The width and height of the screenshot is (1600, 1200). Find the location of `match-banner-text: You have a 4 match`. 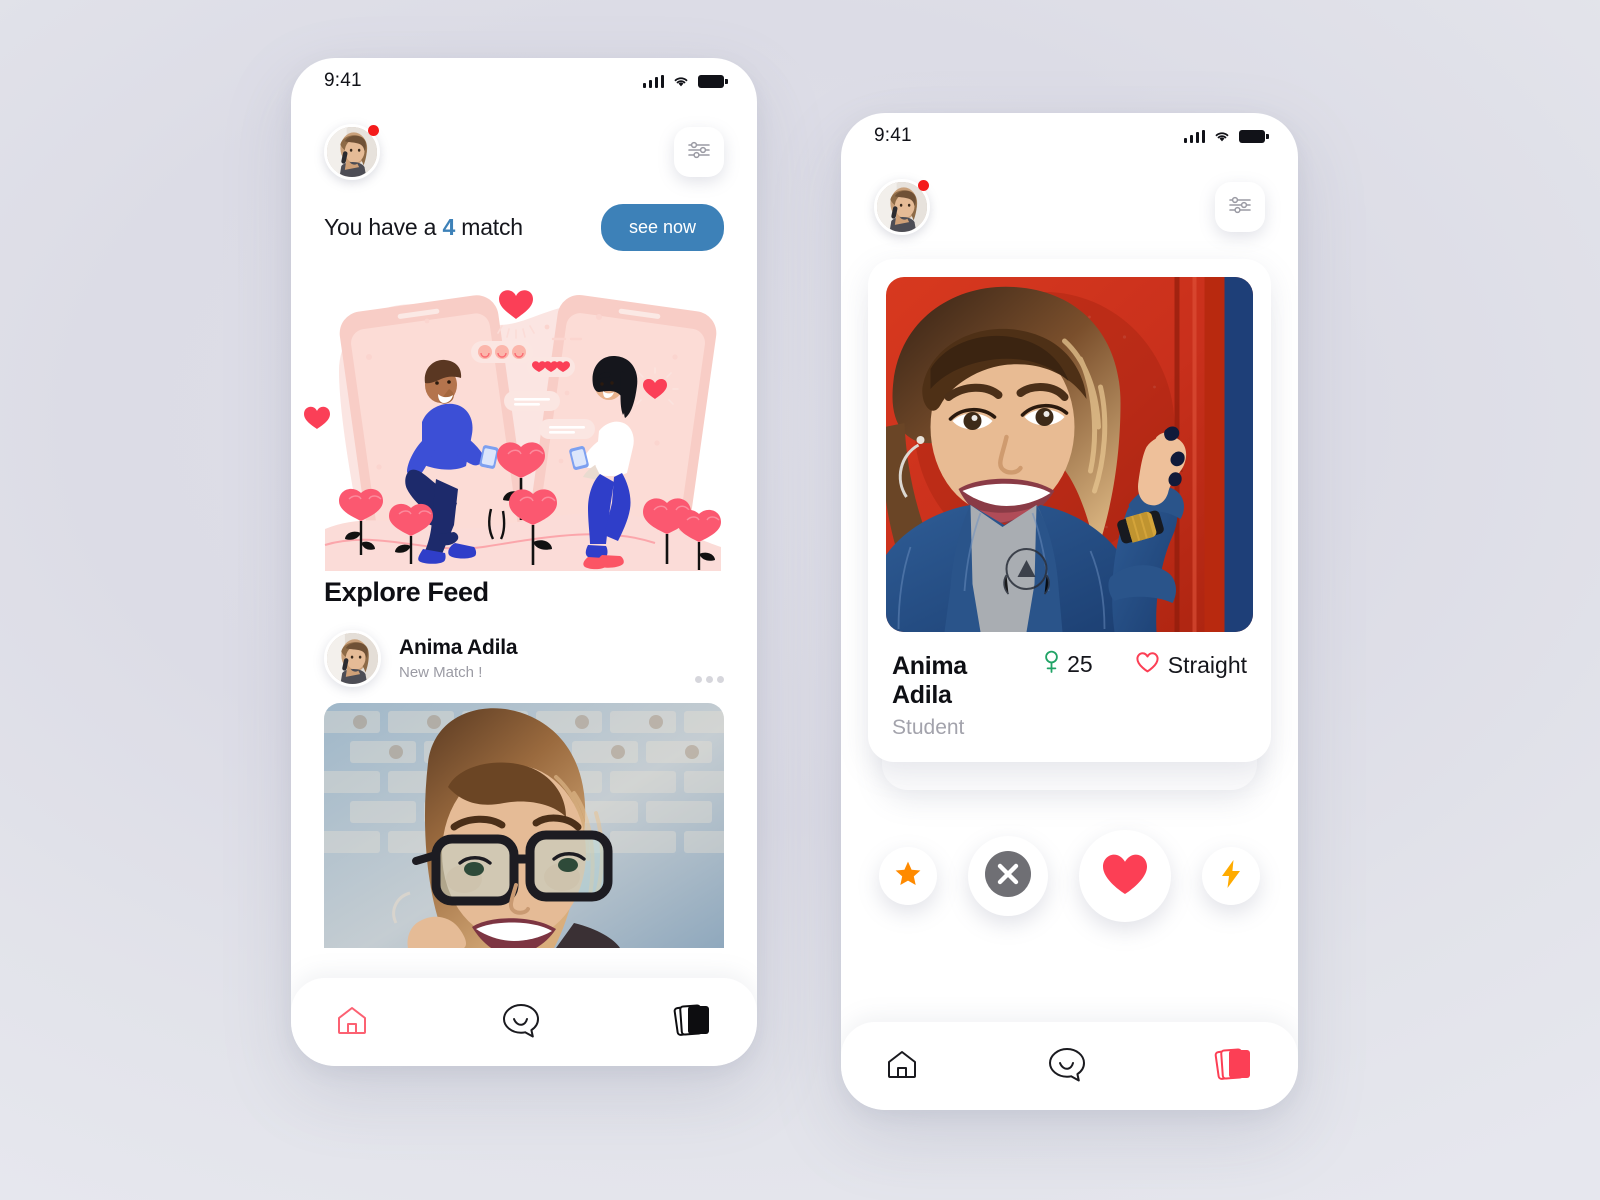

match-banner-text: You have a 4 match is located at coordinates (423, 227).